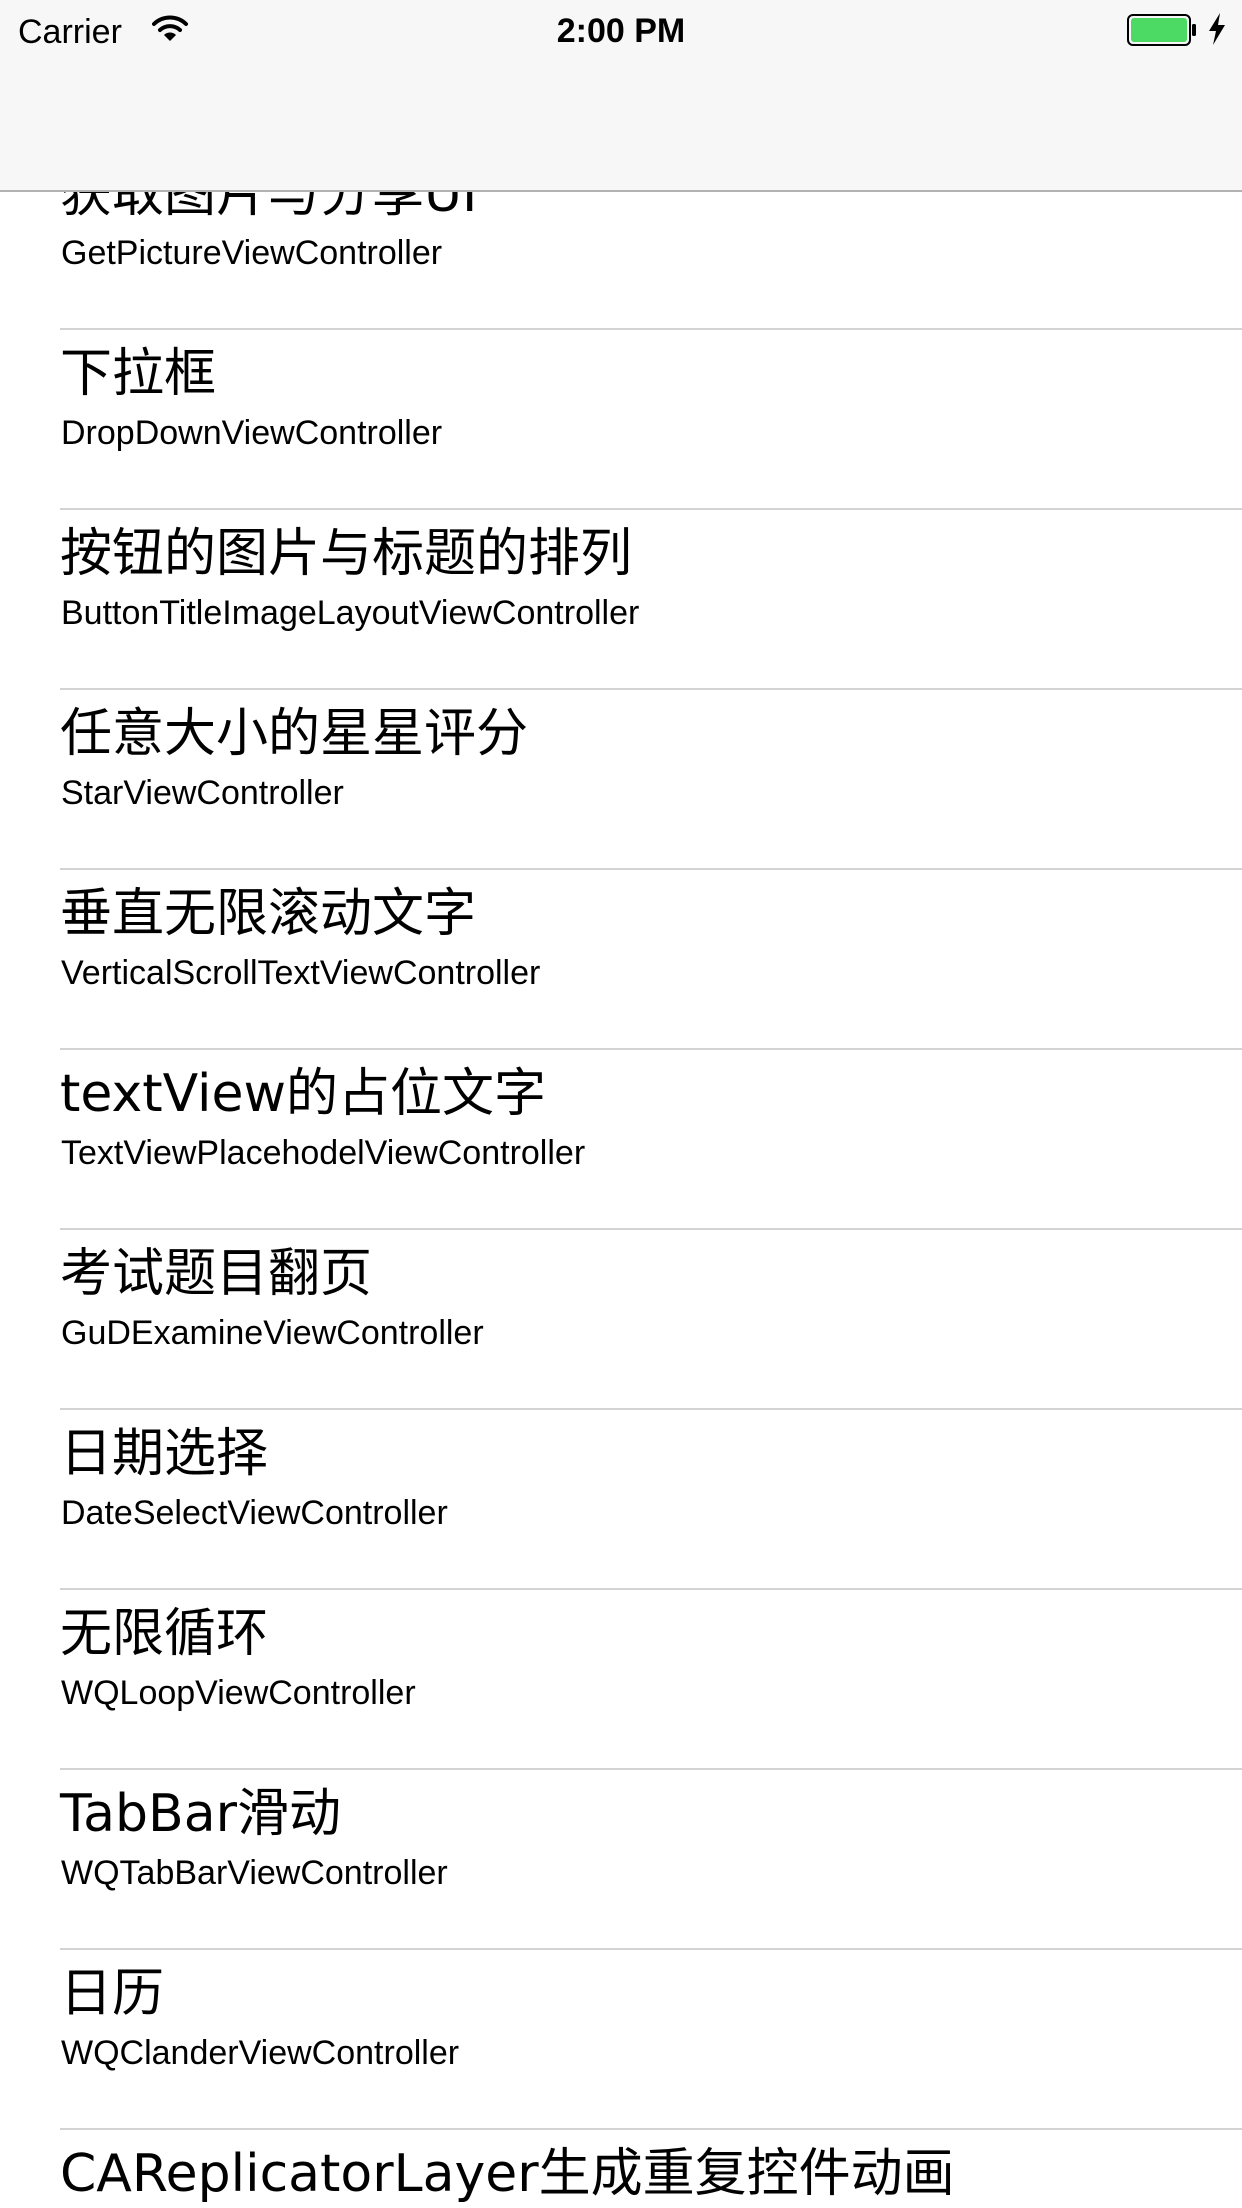 The width and height of the screenshot is (1242, 2208). Describe the element at coordinates (621, 420) in the screenshot. I see `list-item: 下拉框 DropDownViewController` at that location.